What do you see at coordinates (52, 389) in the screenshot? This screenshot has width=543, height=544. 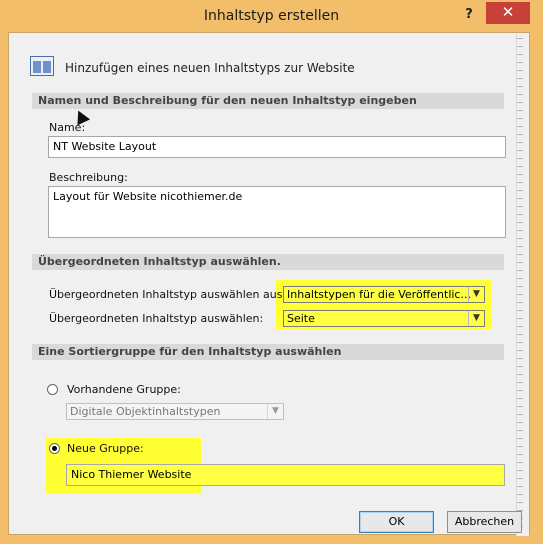 I see `existing-group-radio` at bounding box center [52, 389].